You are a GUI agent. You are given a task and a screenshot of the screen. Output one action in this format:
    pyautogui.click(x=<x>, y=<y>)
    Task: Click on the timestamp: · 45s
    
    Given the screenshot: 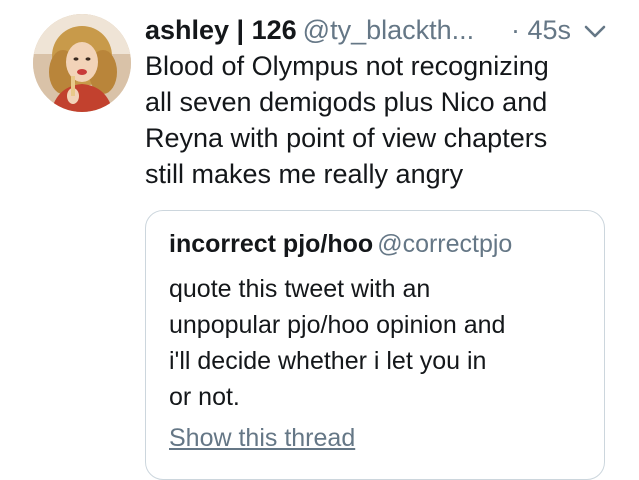 What is the action you would take?
    pyautogui.click(x=541, y=30)
    